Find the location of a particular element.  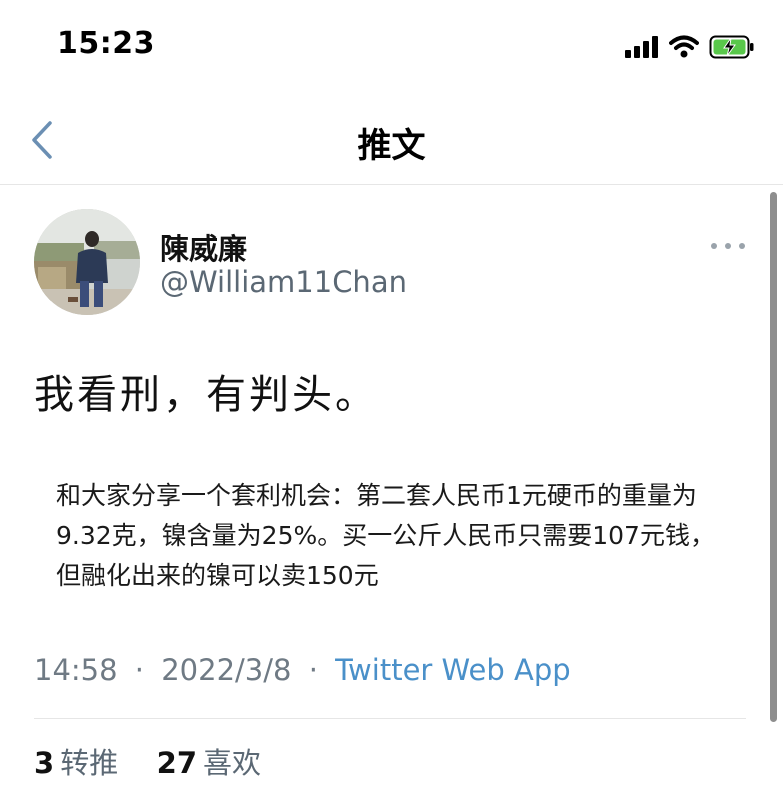

retweets-count: 3 is located at coordinates (44, 763).